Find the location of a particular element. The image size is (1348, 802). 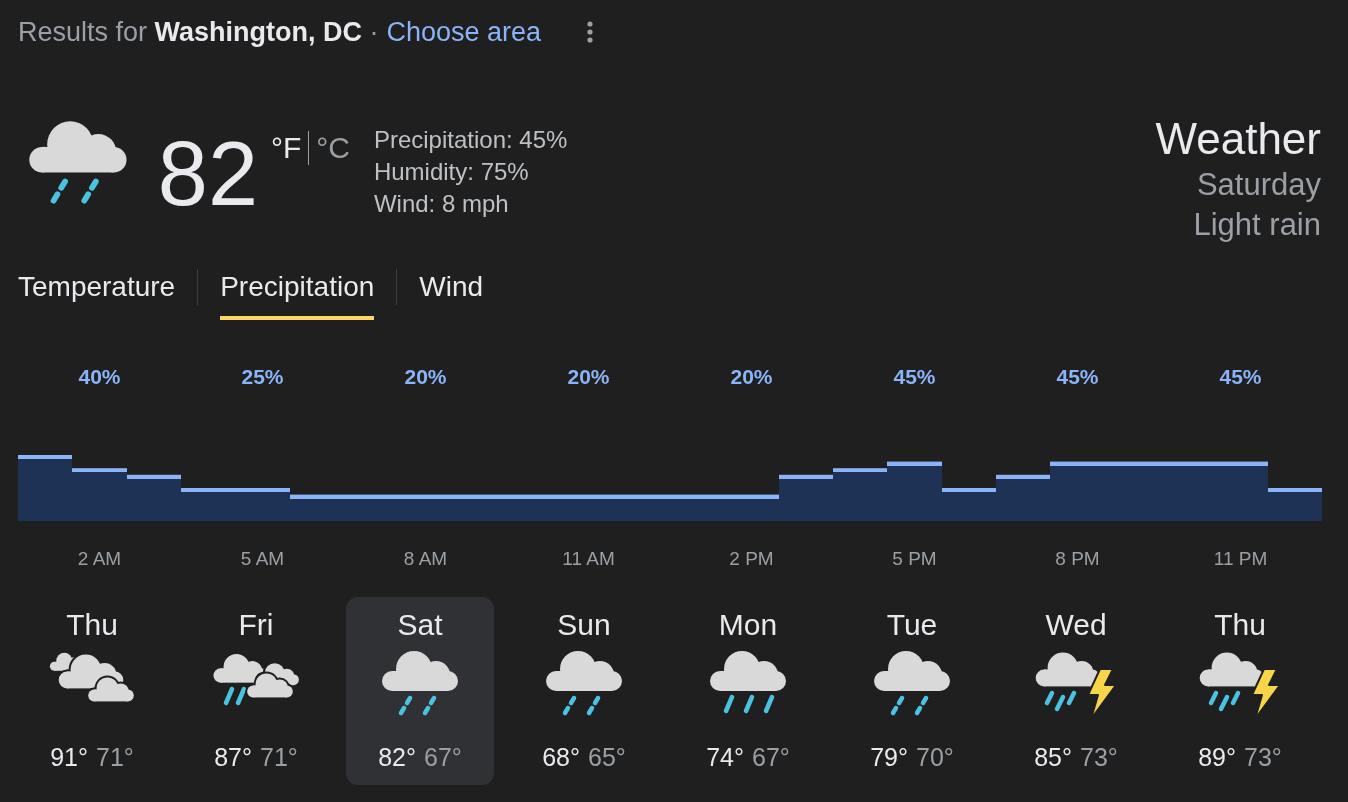

high-temperature: 82° is located at coordinates (397, 757).